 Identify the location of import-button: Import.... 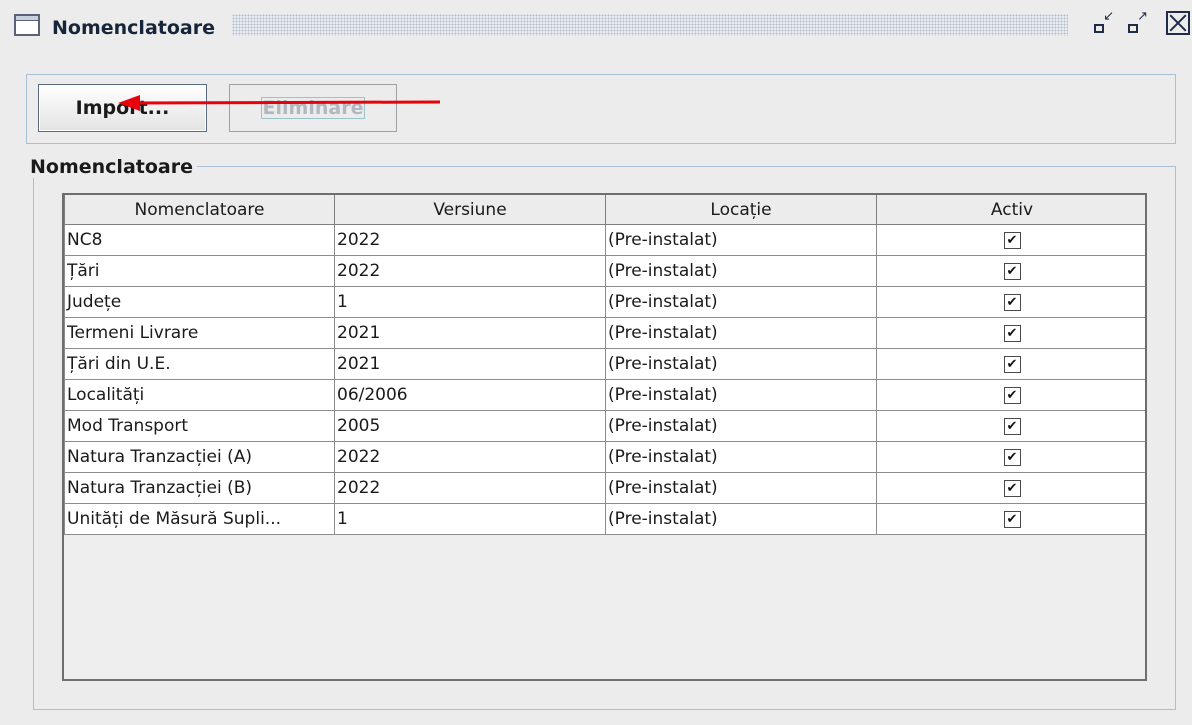
(122, 108).